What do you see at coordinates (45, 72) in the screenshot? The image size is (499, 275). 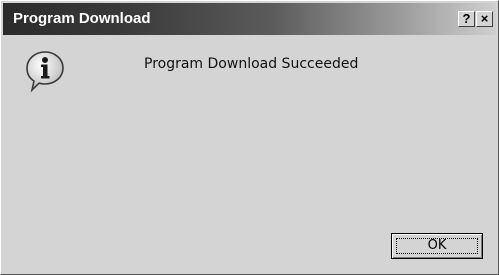 I see `info-icon` at bounding box center [45, 72].